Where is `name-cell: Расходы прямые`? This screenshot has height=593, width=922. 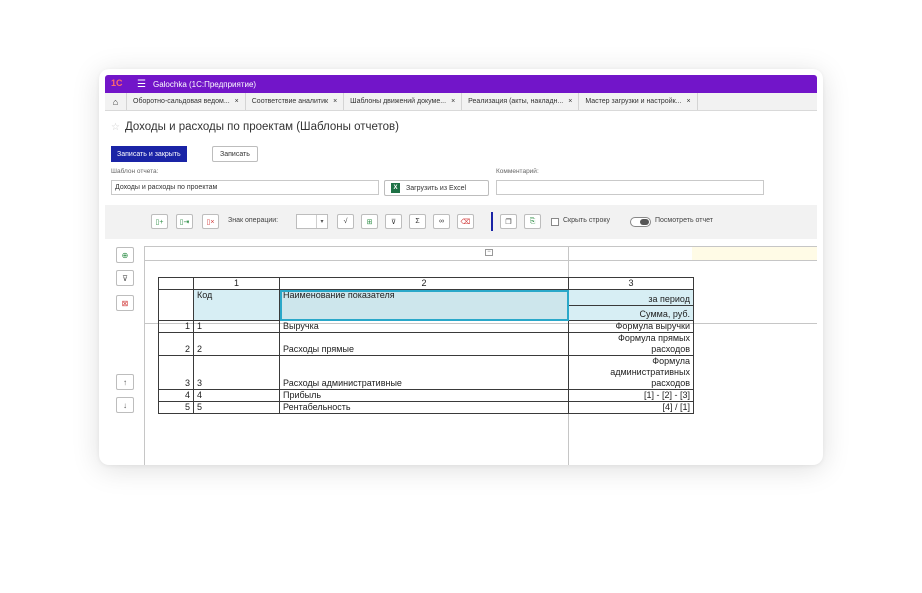 name-cell: Расходы прямые is located at coordinates (424, 344).